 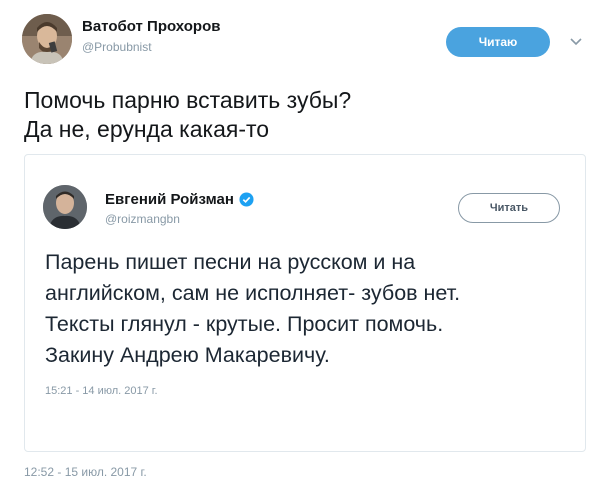 I want to click on tweet-text-line: Да не, ерунда какая-то, so click(x=147, y=129).